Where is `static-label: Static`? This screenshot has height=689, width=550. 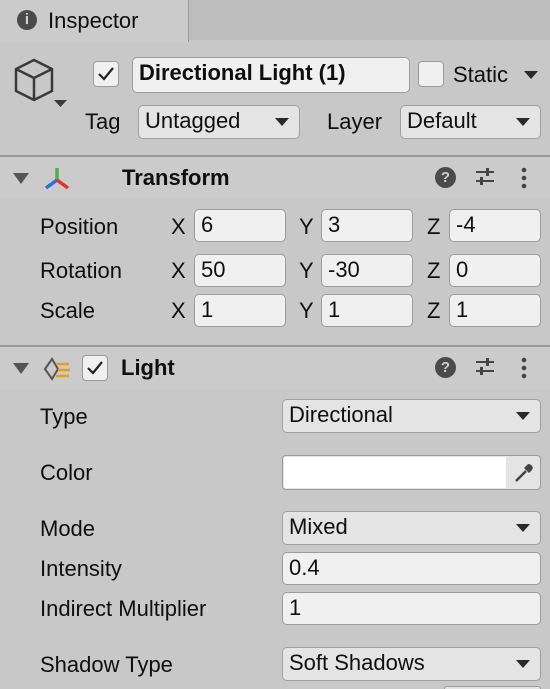
static-label: Static is located at coordinates (481, 74).